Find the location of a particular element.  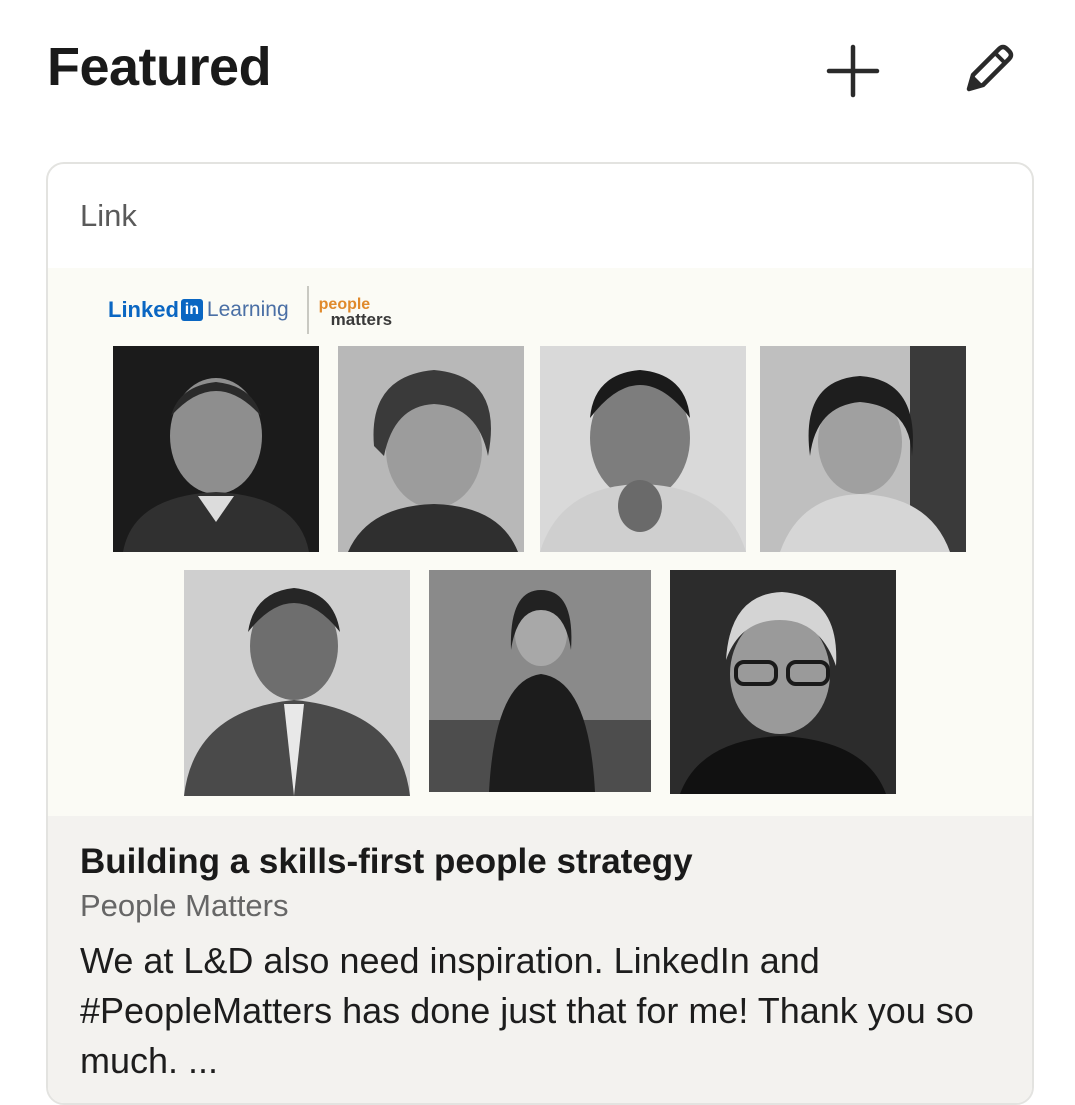

brand-logos: Linked in Learning people matters is located at coordinates (250, 310).